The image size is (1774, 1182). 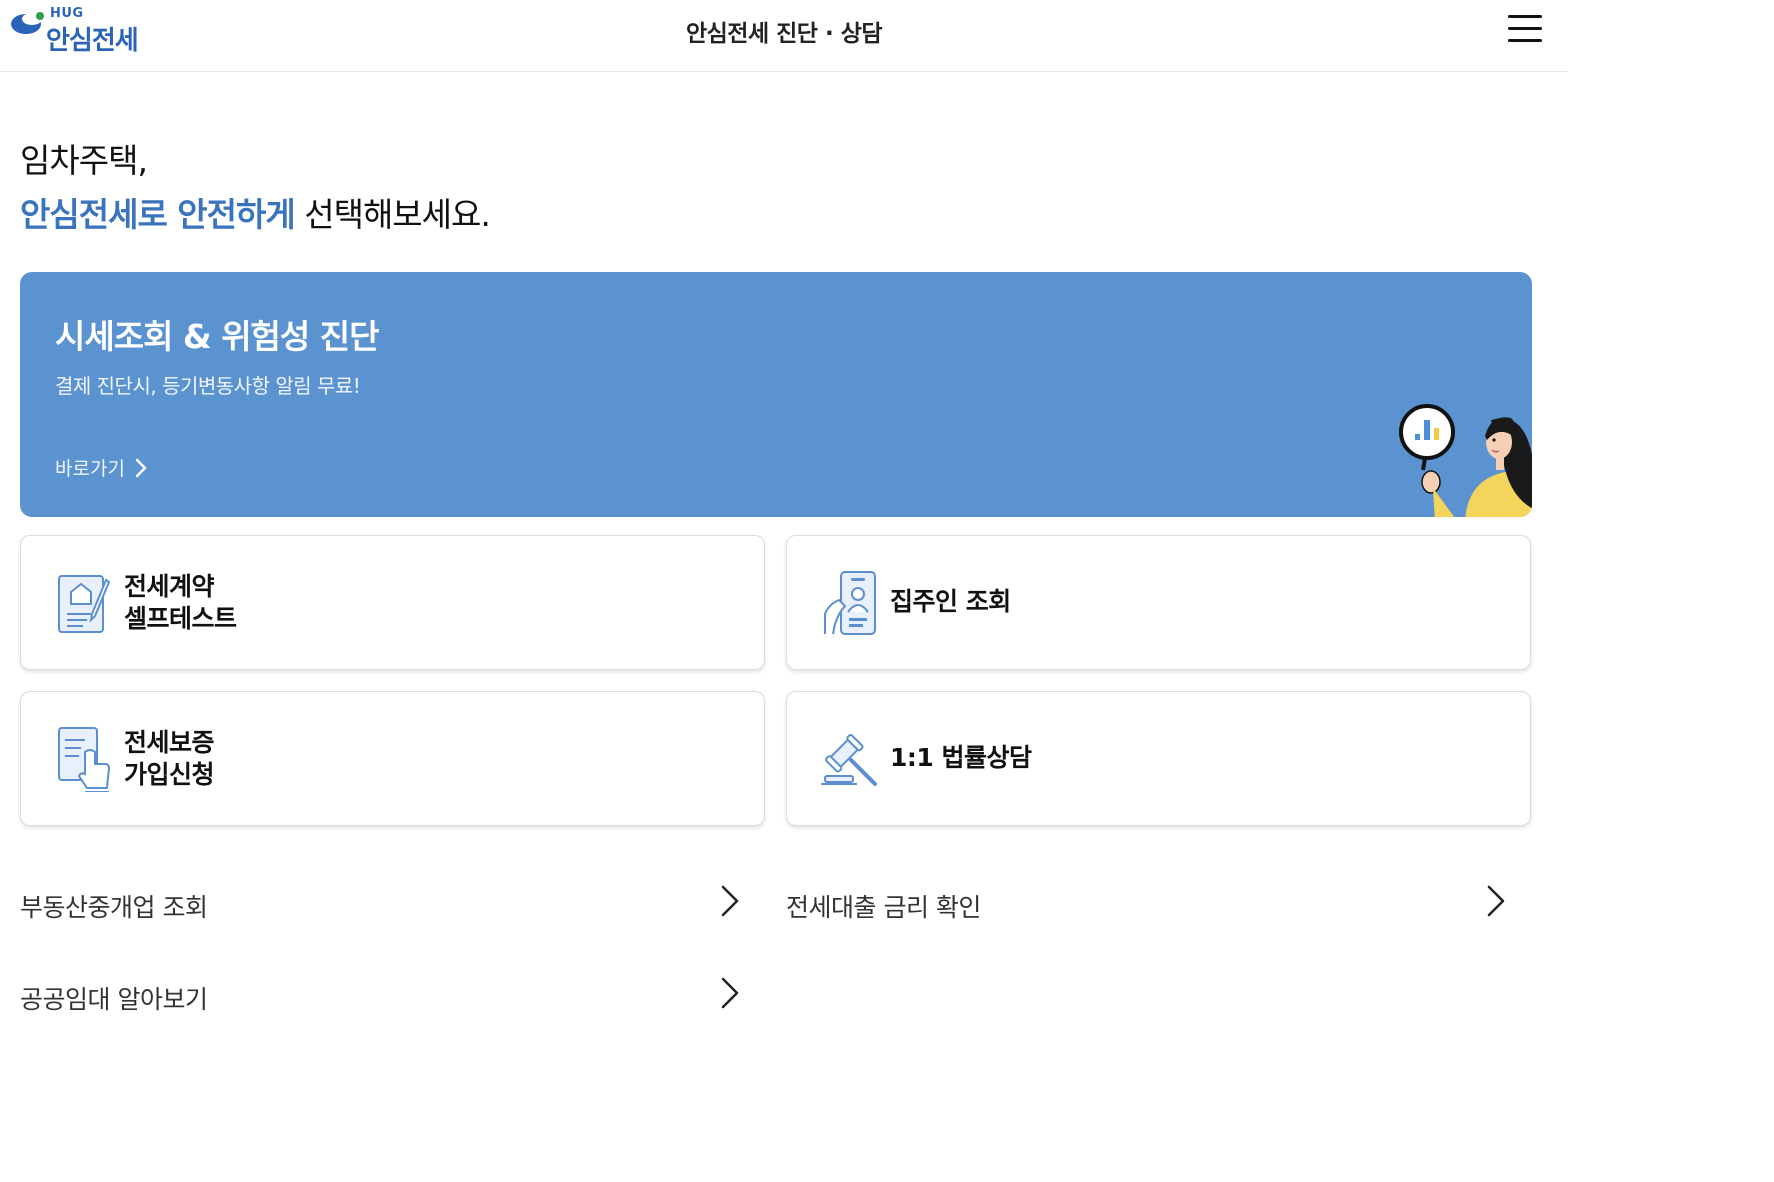 I want to click on banner-link-label: 바로가기, so click(x=90, y=469).